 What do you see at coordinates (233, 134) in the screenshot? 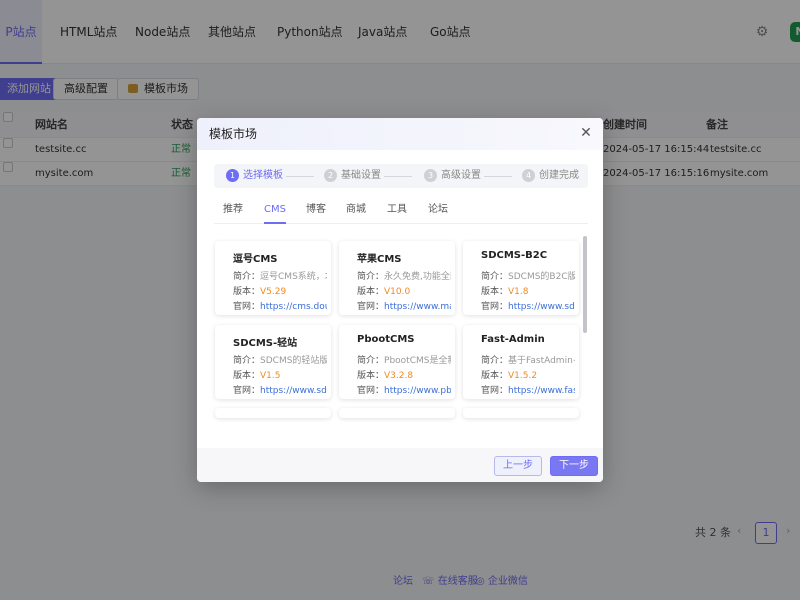
I see `dialog-title: 模板市场` at bounding box center [233, 134].